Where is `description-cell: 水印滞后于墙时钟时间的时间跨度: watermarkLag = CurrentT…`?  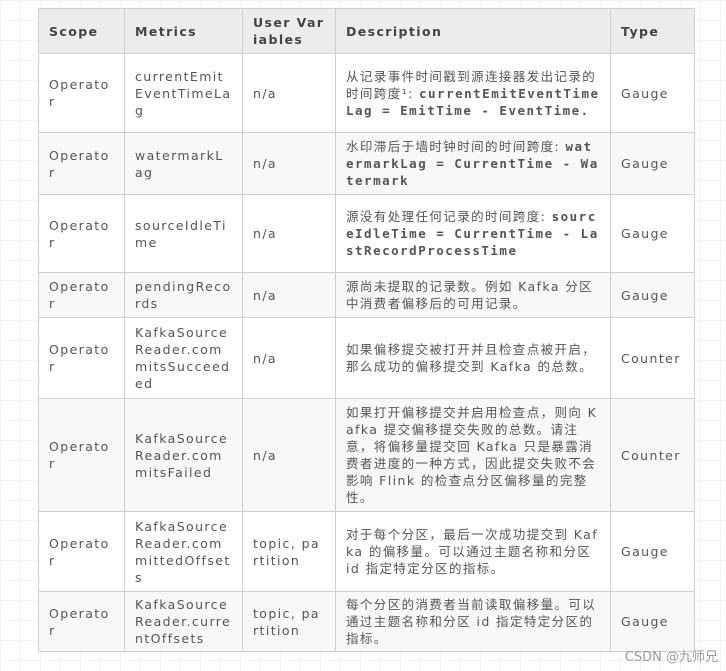
description-cell: 水印滞后于墙时钟时间的时间跨度: watermarkLag = CurrentT… is located at coordinates (473, 163).